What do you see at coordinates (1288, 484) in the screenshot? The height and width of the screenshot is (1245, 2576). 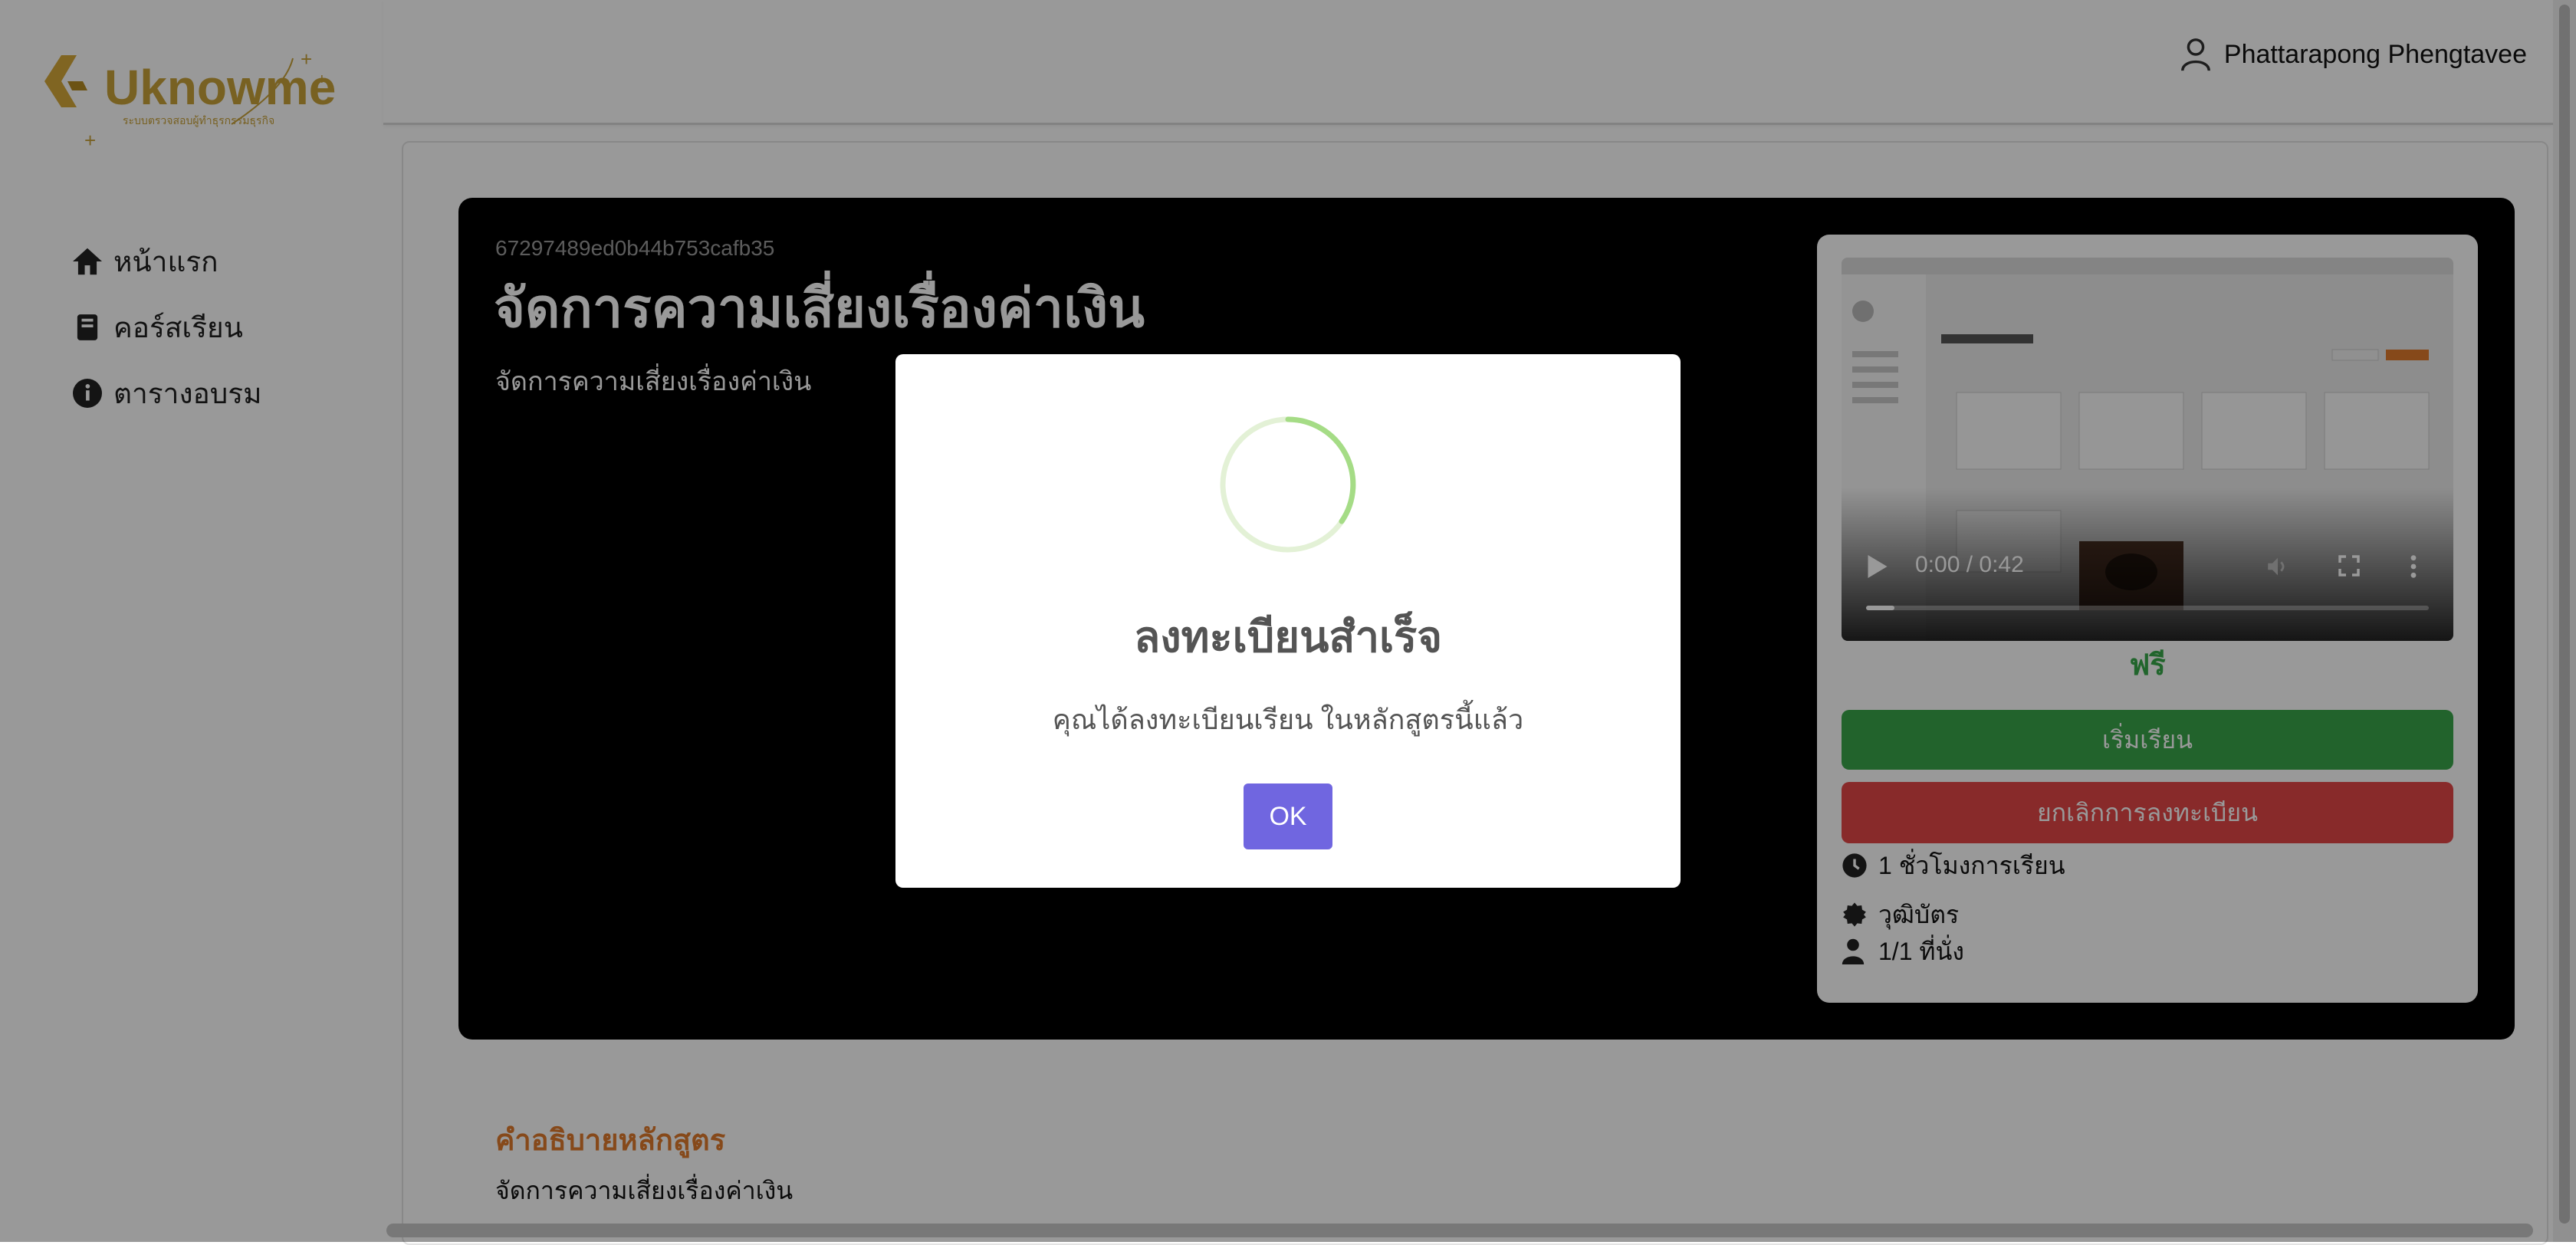 I see `success-spinner-icon` at bounding box center [1288, 484].